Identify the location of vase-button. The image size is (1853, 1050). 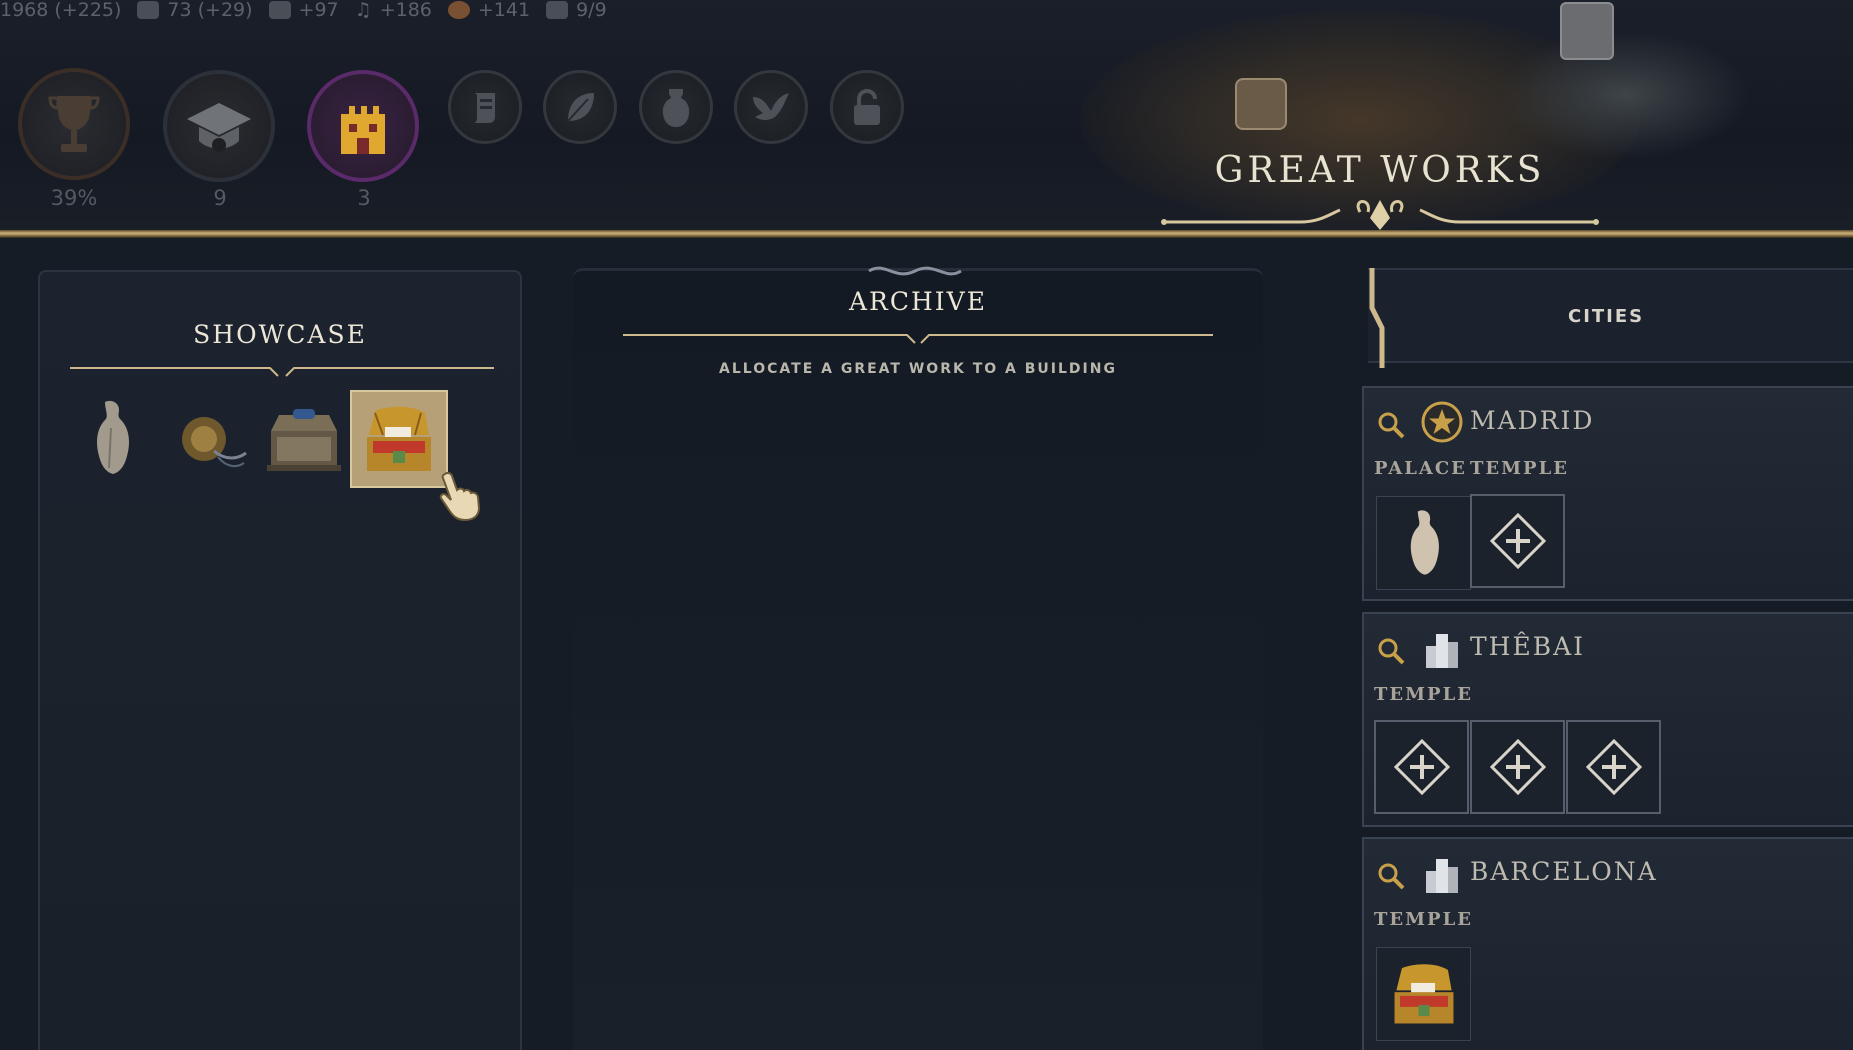
(676, 107).